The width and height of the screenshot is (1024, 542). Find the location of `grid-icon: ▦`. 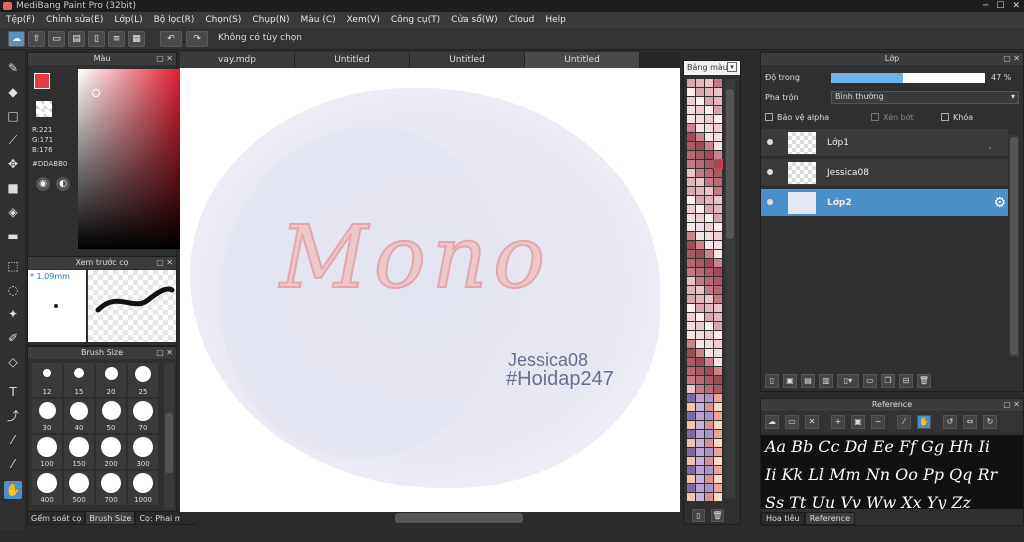

grid-icon: ▦ is located at coordinates (136, 39).